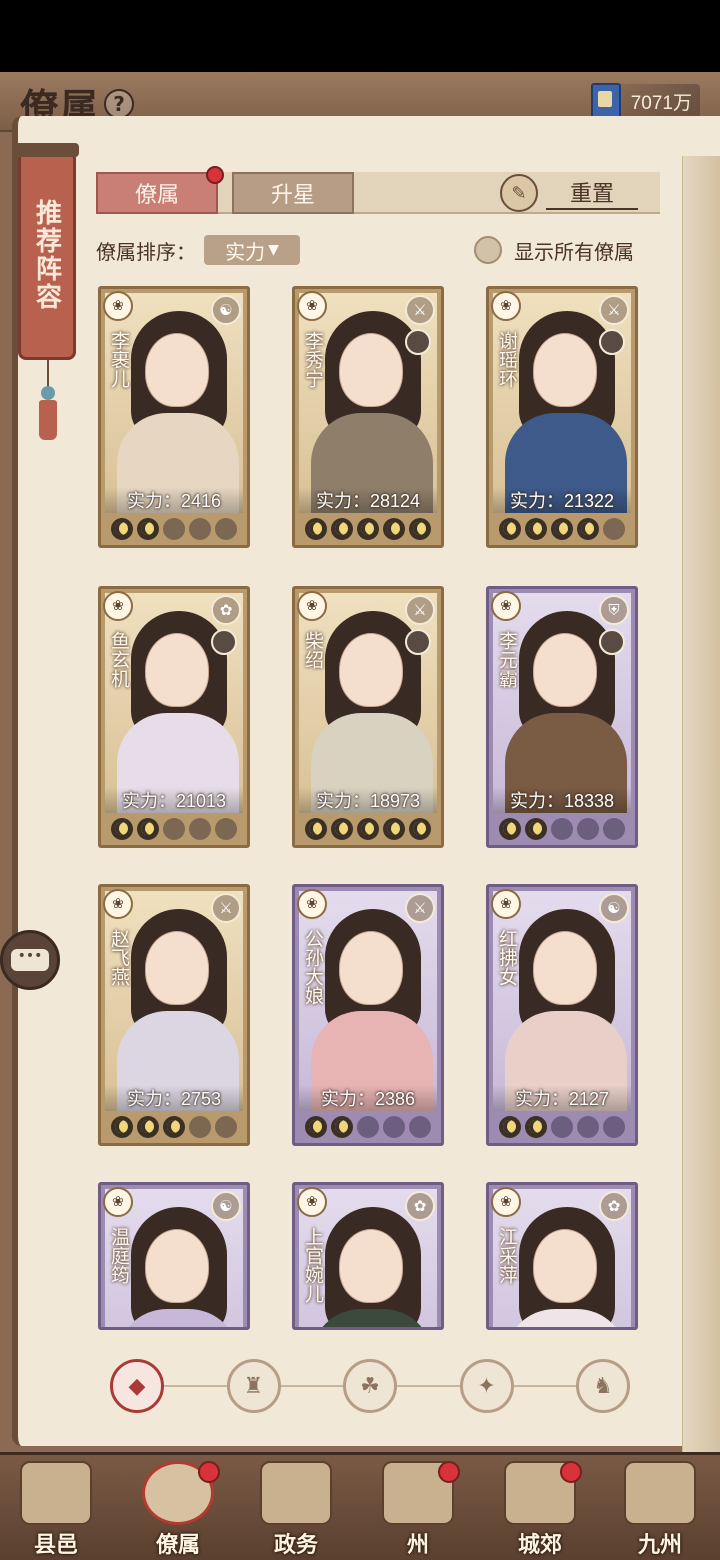 The height and width of the screenshot is (1560, 720). Describe the element at coordinates (48, 400) in the screenshot. I see `tassel-decoration` at that location.